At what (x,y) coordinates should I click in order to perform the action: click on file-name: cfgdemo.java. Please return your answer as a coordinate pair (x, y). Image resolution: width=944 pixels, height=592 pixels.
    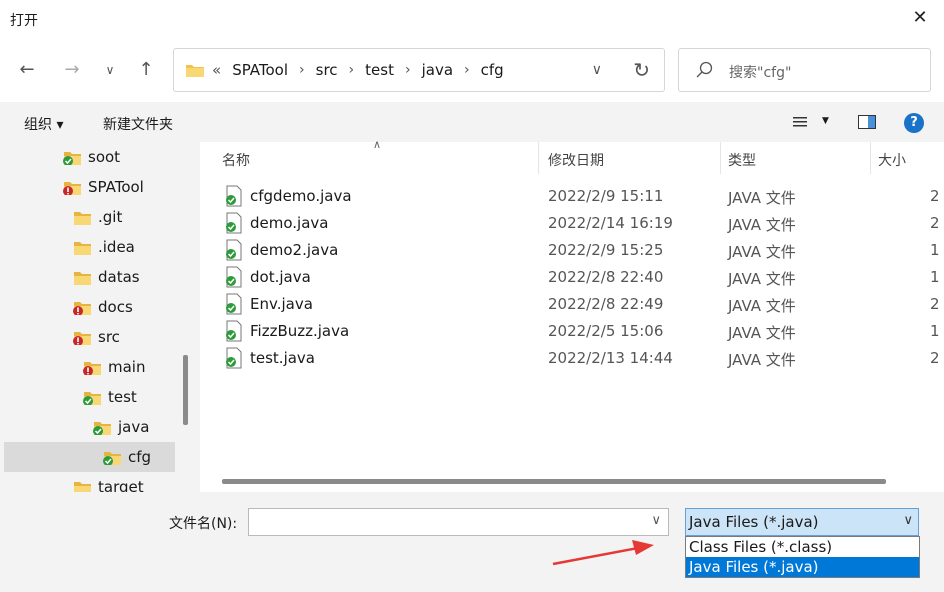
    Looking at the image, I should click on (301, 196).